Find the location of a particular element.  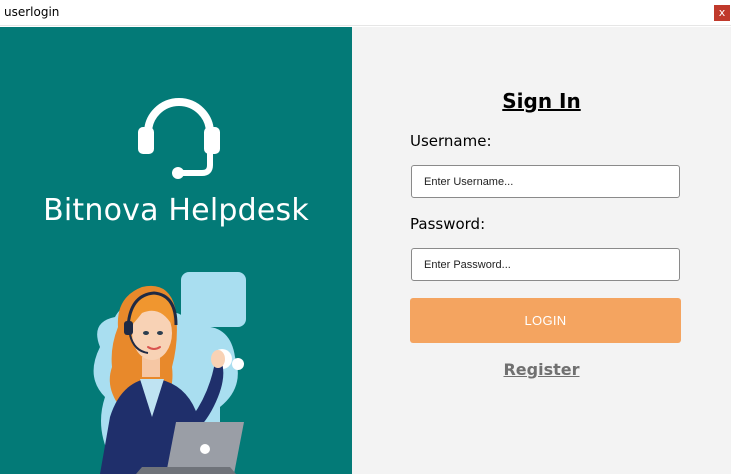

username-label: Username: is located at coordinates (451, 141).